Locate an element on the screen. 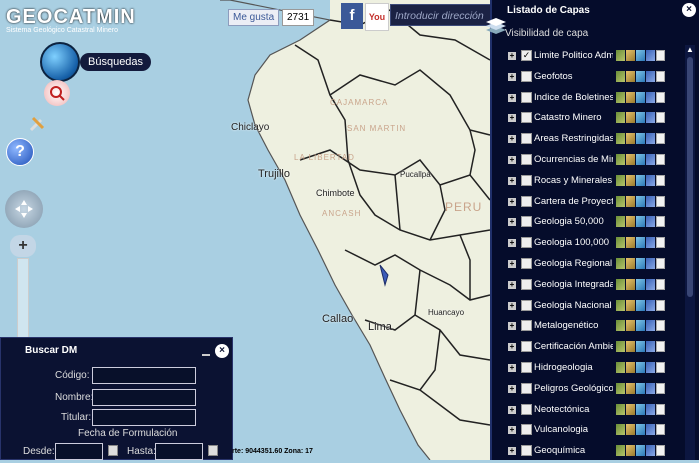 The width and height of the screenshot is (699, 463). help-icon: ? is located at coordinates (20, 152).